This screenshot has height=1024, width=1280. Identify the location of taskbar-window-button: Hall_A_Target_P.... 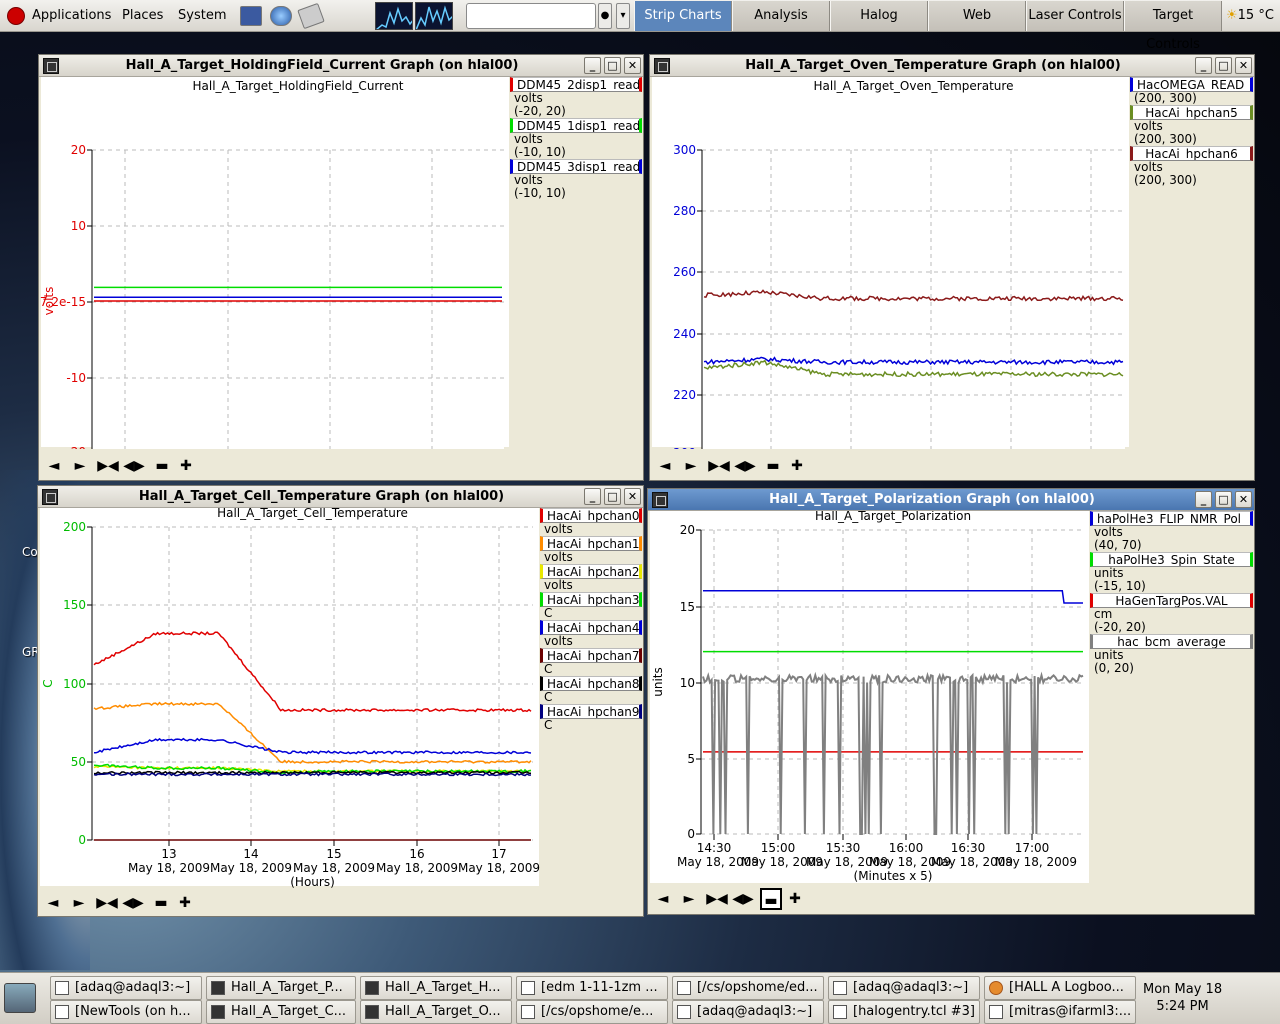
(281, 988).